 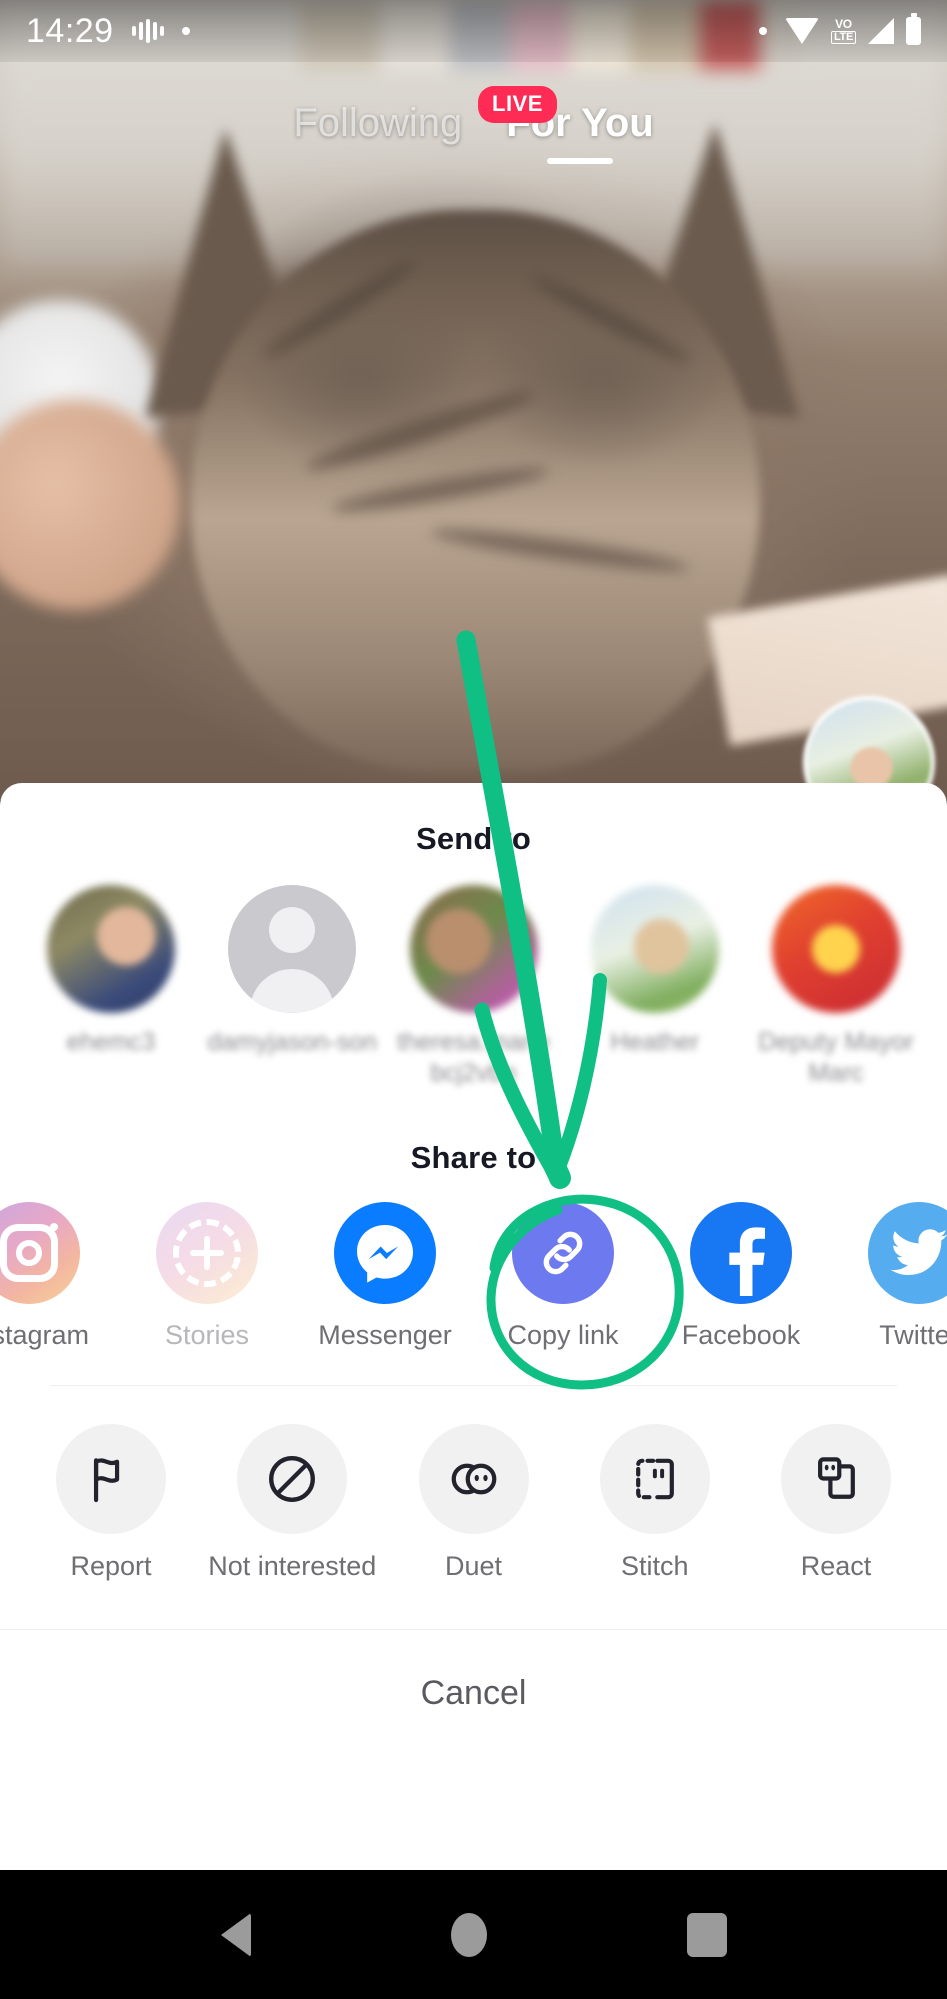 I want to click on battery-icon, so click(x=913, y=29).